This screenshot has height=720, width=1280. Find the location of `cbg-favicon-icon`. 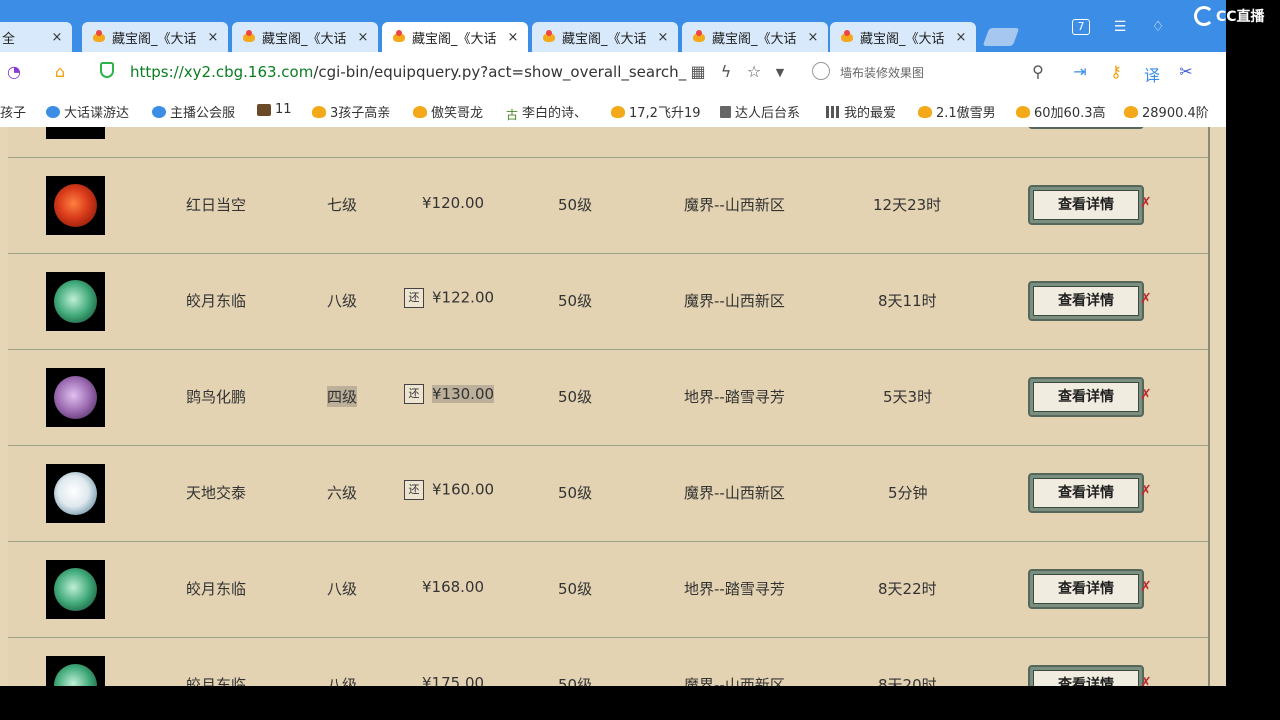

cbg-favicon-icon is located at coordinates (549, 37).